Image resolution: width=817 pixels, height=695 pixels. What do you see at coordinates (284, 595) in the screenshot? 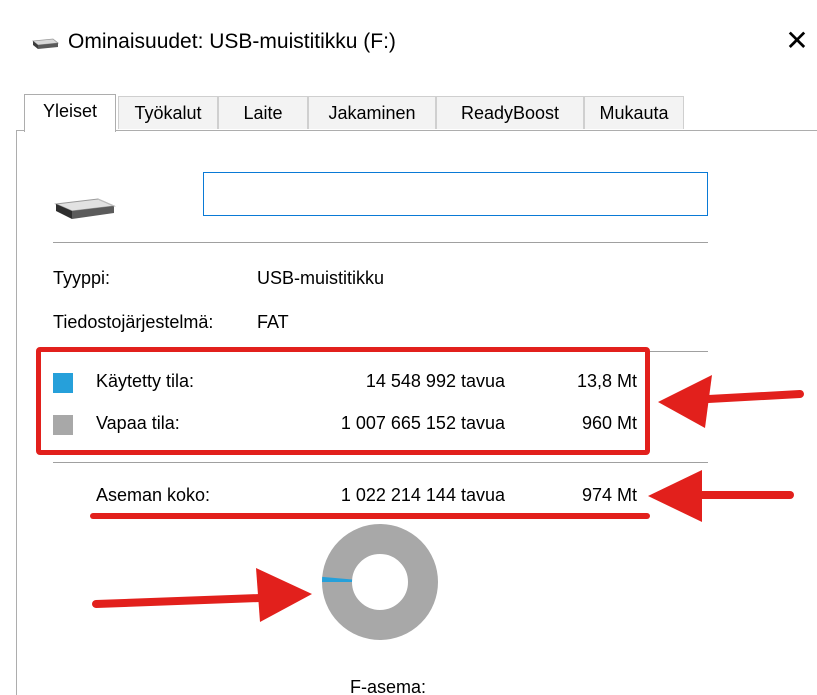
I see `arrow-chart-head` at bounding box center [284, 595].